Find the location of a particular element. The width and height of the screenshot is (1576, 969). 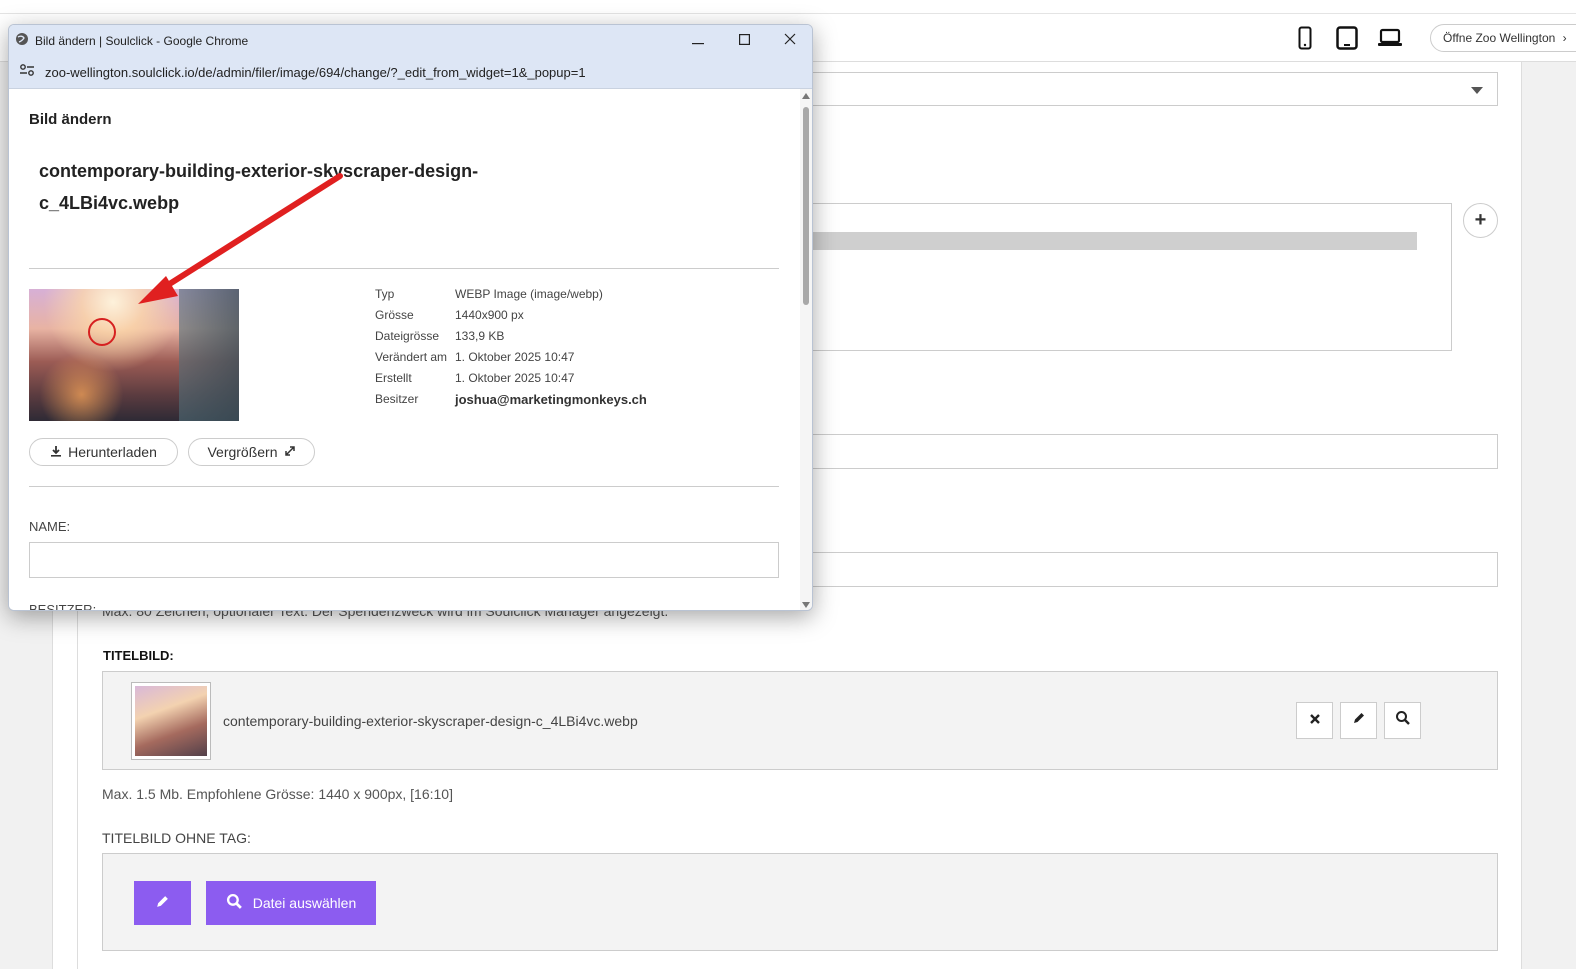

scroll-down-arrow-icon is located at coordinates (806, 605).